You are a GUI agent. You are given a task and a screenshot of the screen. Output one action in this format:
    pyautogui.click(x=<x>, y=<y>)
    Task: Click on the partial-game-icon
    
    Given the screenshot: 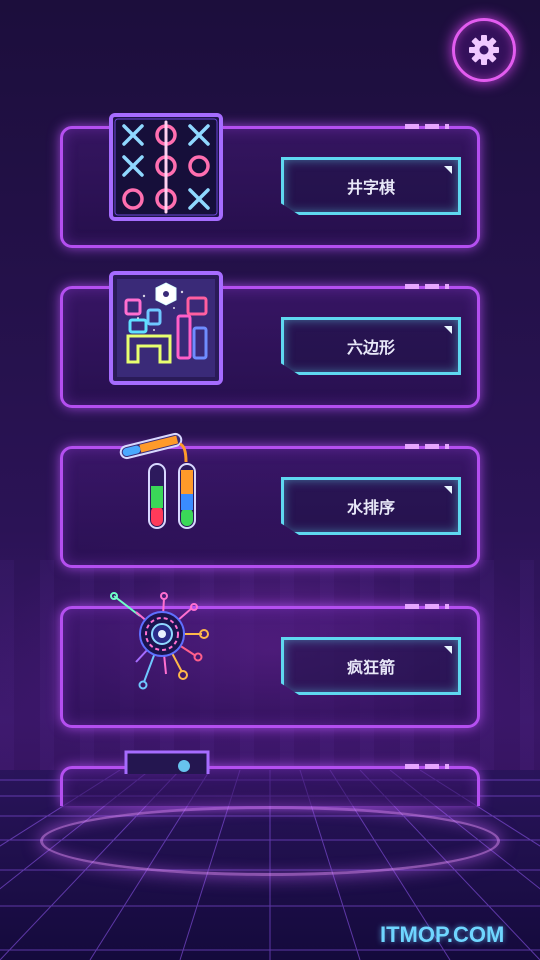 What is the action you would take?
    pyautogui.click(x=167, y=762)
    